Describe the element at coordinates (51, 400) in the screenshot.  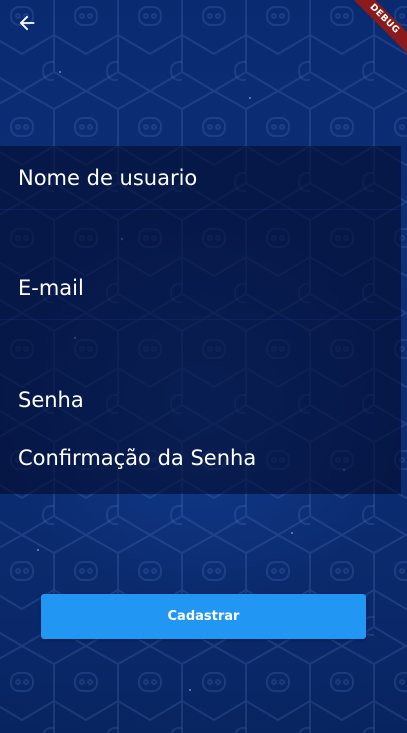
I see `password-label: Senha` at that location.